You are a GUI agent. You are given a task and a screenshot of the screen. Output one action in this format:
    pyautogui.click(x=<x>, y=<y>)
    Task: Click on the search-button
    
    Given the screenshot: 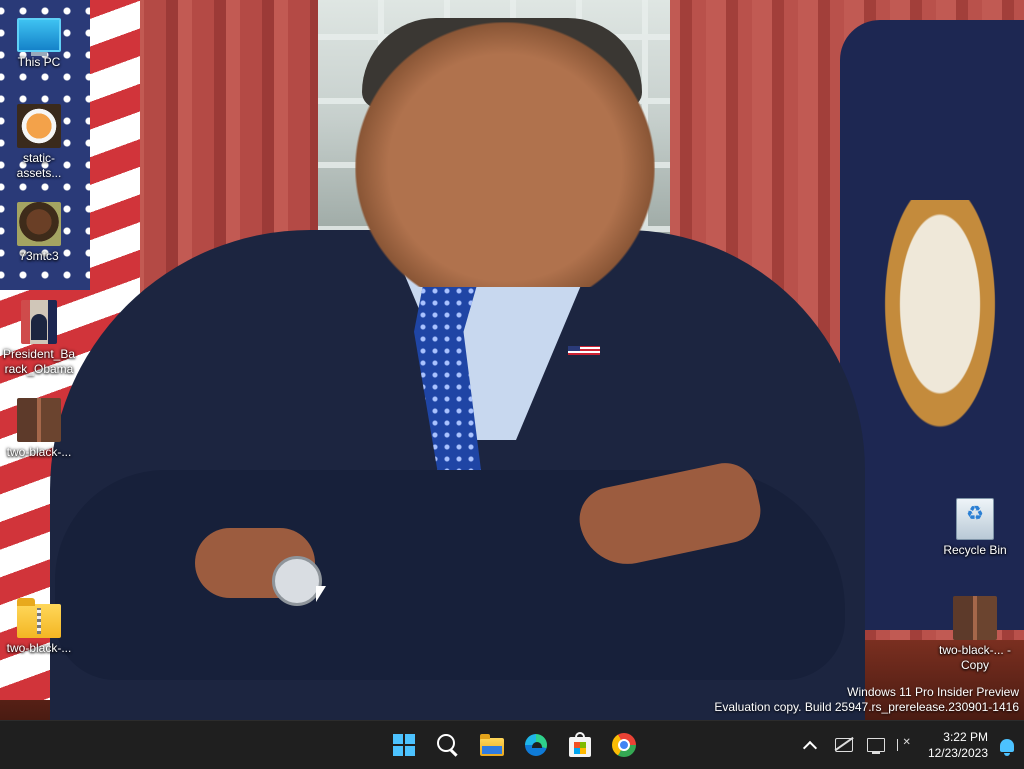 What is the action you would take?
    pyautogui.click(x=448, y=745)
    